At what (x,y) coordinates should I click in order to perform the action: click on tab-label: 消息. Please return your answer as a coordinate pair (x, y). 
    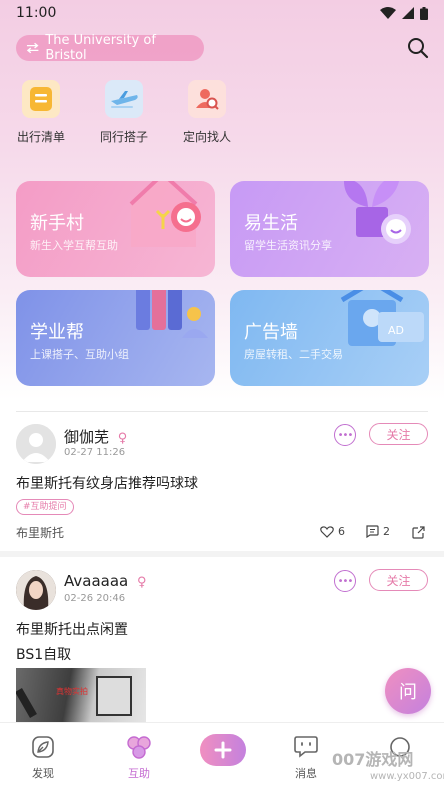
    Looking at the image, I should click on (306, 773).